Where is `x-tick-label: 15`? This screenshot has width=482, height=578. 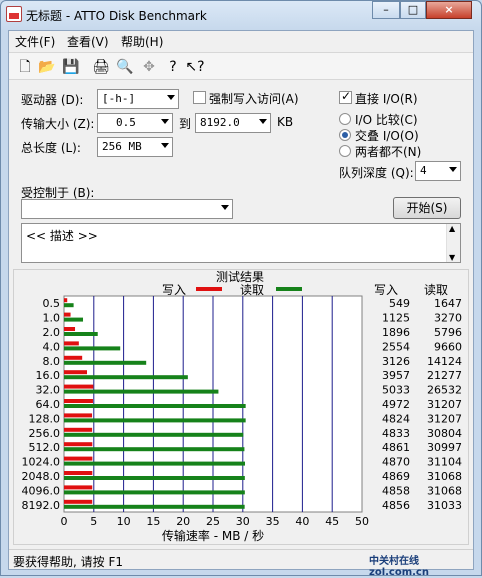 x-tick-label: 15 is located at coordinates (153, 521).